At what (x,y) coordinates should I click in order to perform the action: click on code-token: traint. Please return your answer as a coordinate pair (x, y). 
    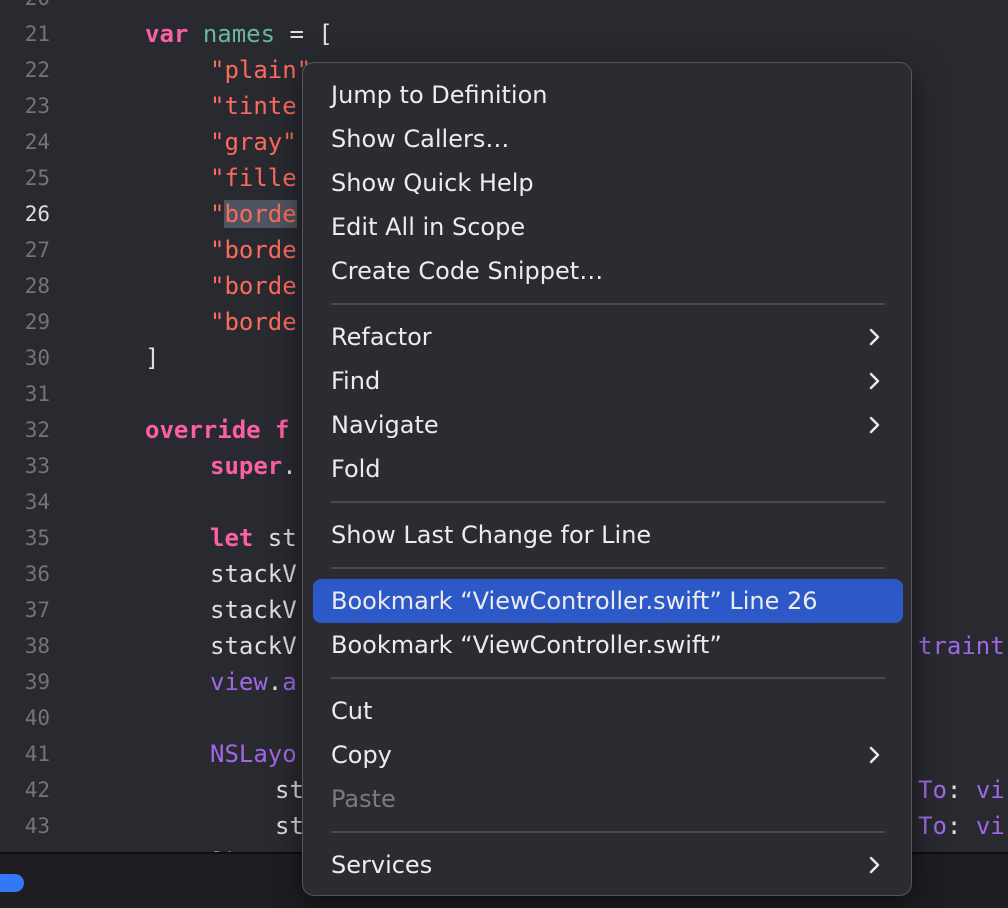
    Looking at the image, I should click on (961, 646).